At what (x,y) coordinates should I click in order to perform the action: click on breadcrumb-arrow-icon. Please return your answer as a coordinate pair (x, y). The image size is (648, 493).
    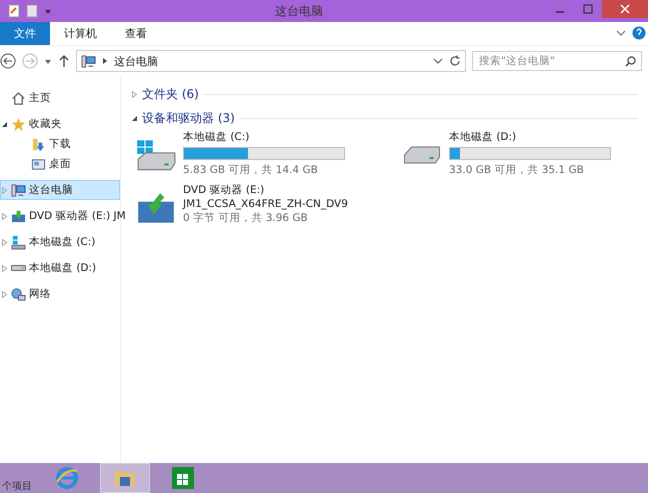
    Looking at the image, I should click on (105, 61).